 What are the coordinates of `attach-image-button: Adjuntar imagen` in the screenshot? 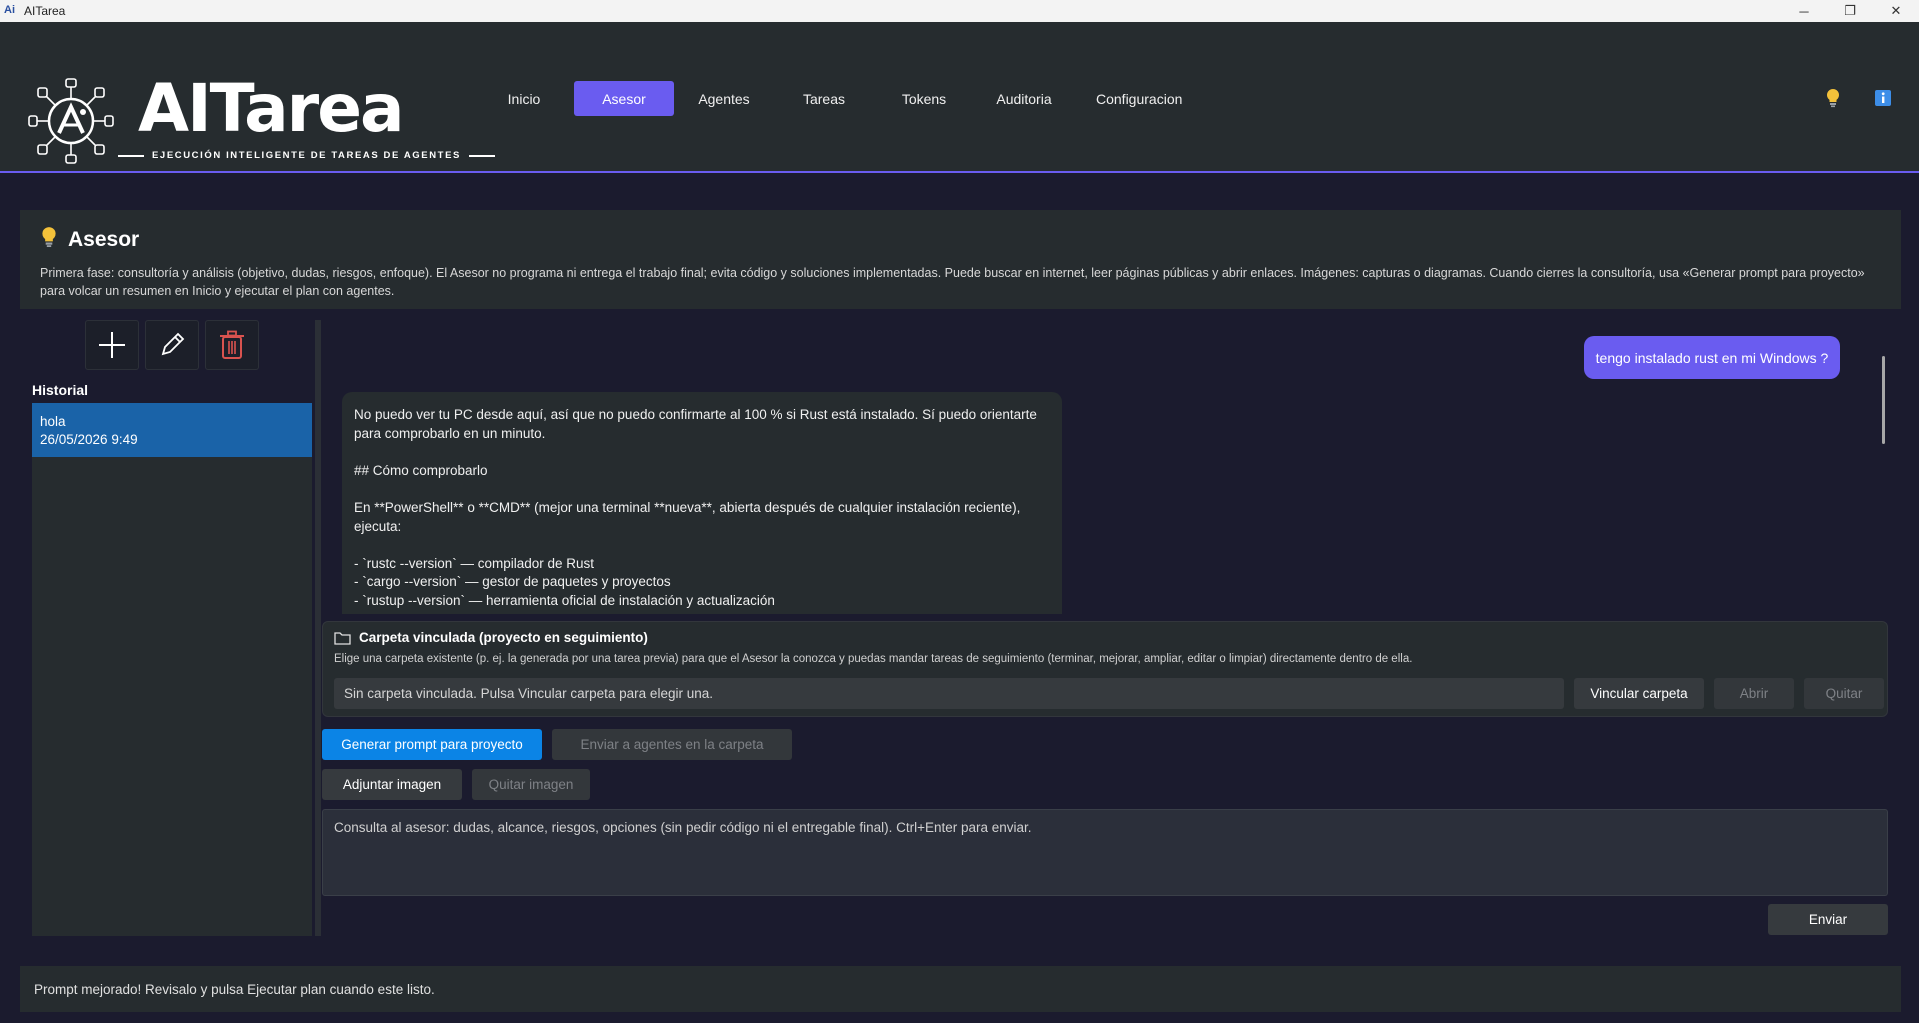 It's located at (392, 784).